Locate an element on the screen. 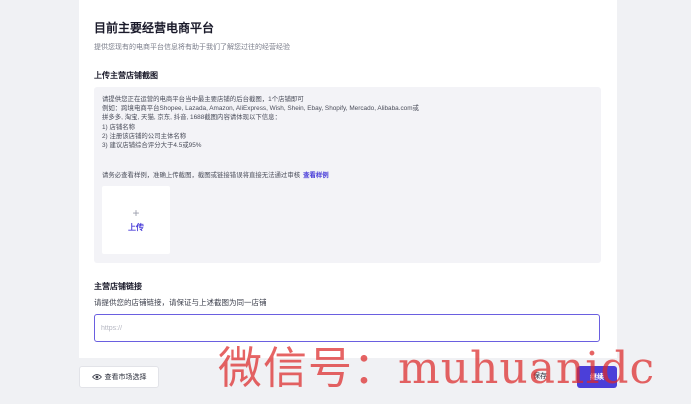 The image size is (691, 404). link-section-description: 请提供您的店铺链接，请保证与上述截图为同一店铺 is located at coordinates (180, 302).